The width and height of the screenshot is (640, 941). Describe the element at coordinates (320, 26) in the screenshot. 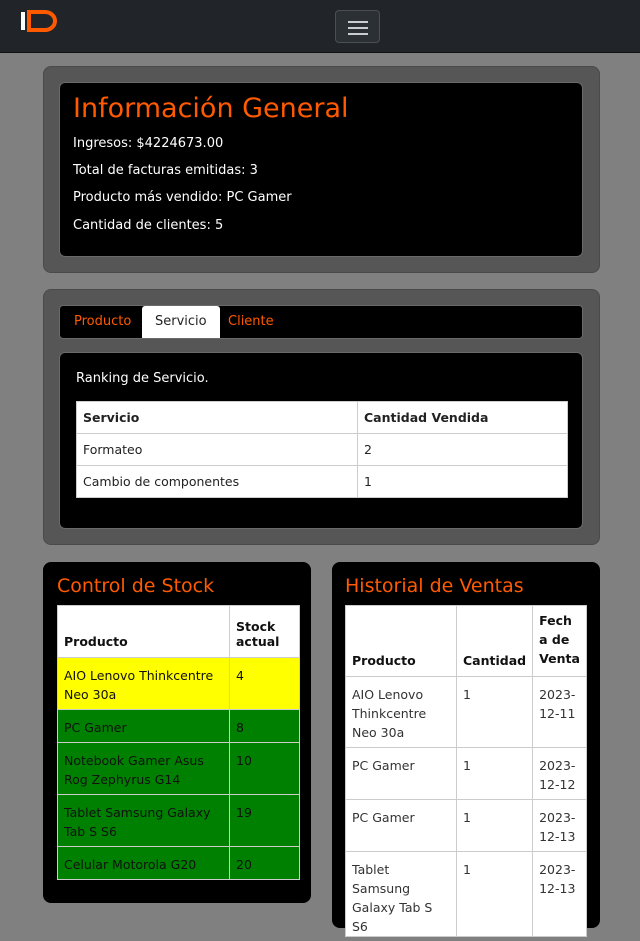

I see `navbar` at that location.